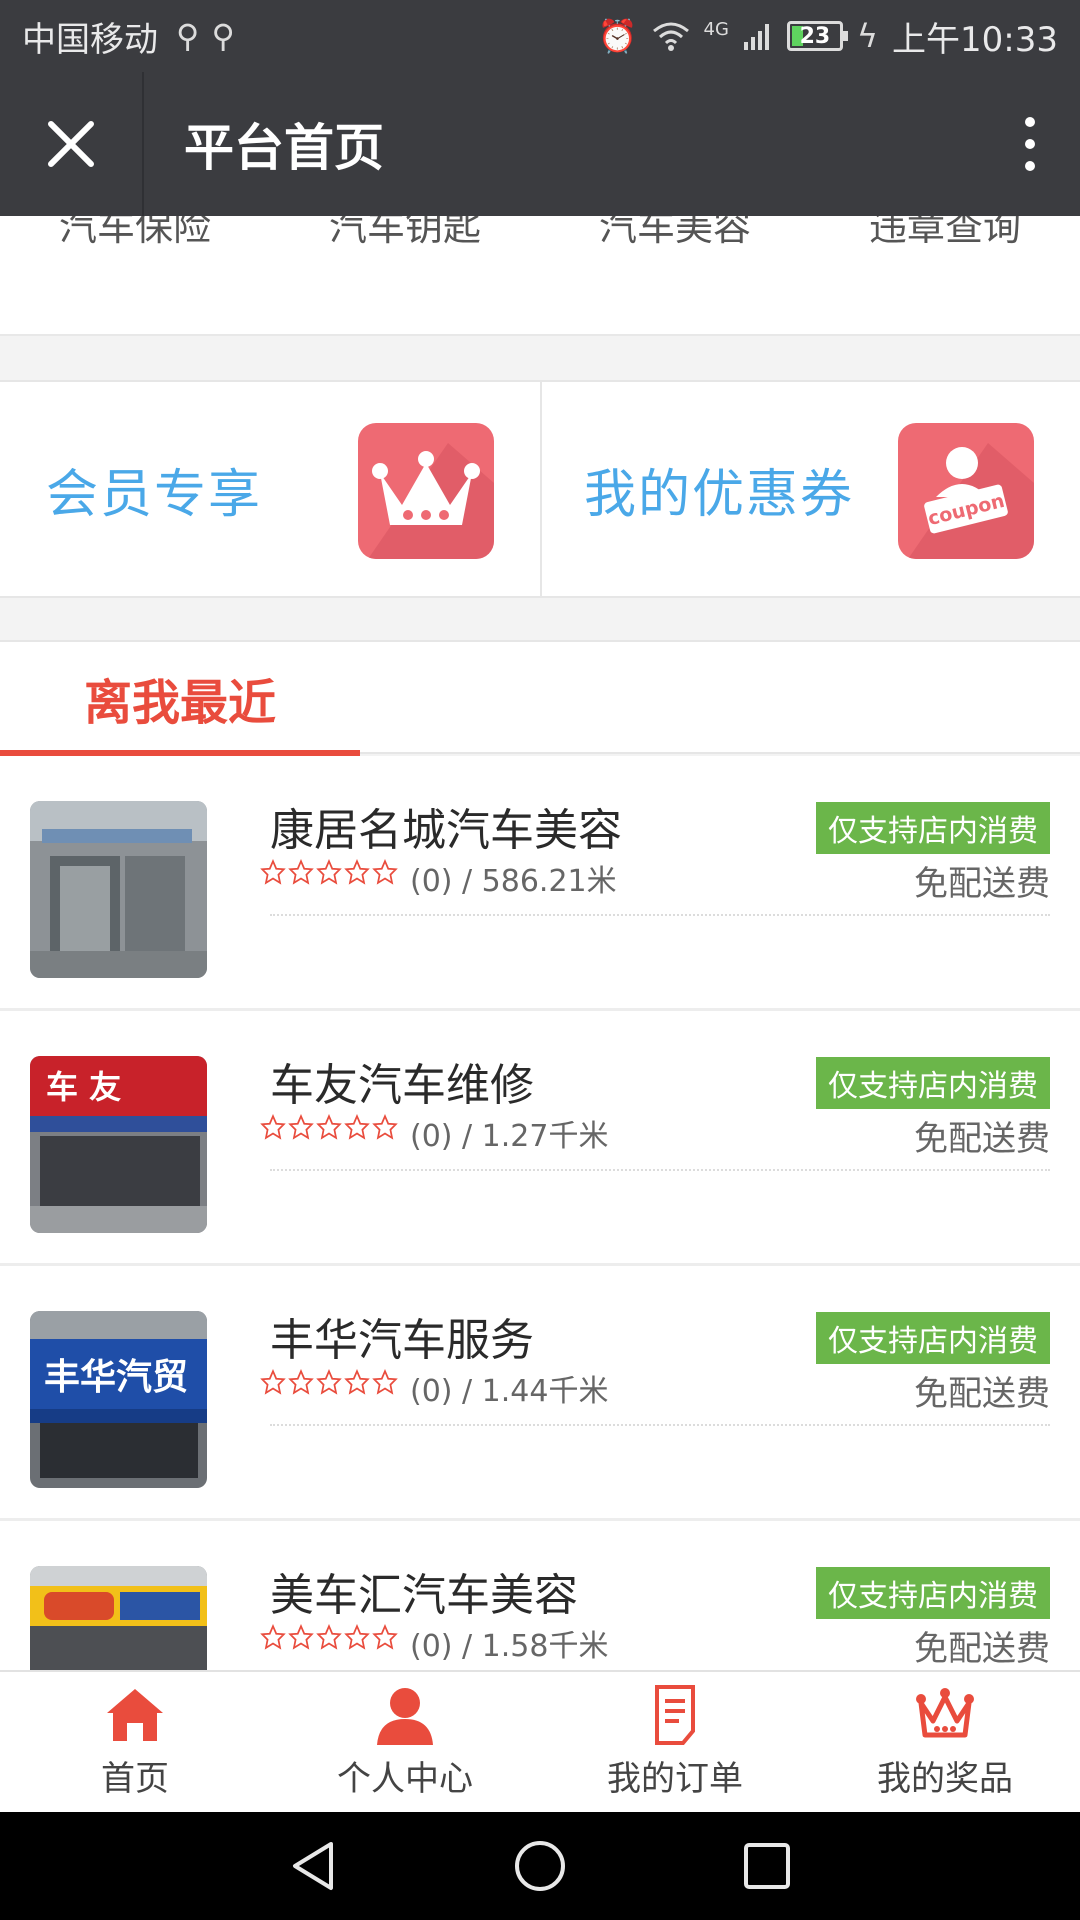 This screenshot has width=1080, height=1920. I want to click on store-item: 丰华汽贸 丰华汽车服务 (0) / 1.44千米 仅支持店内消费 免配送费, so click(540, 1393).